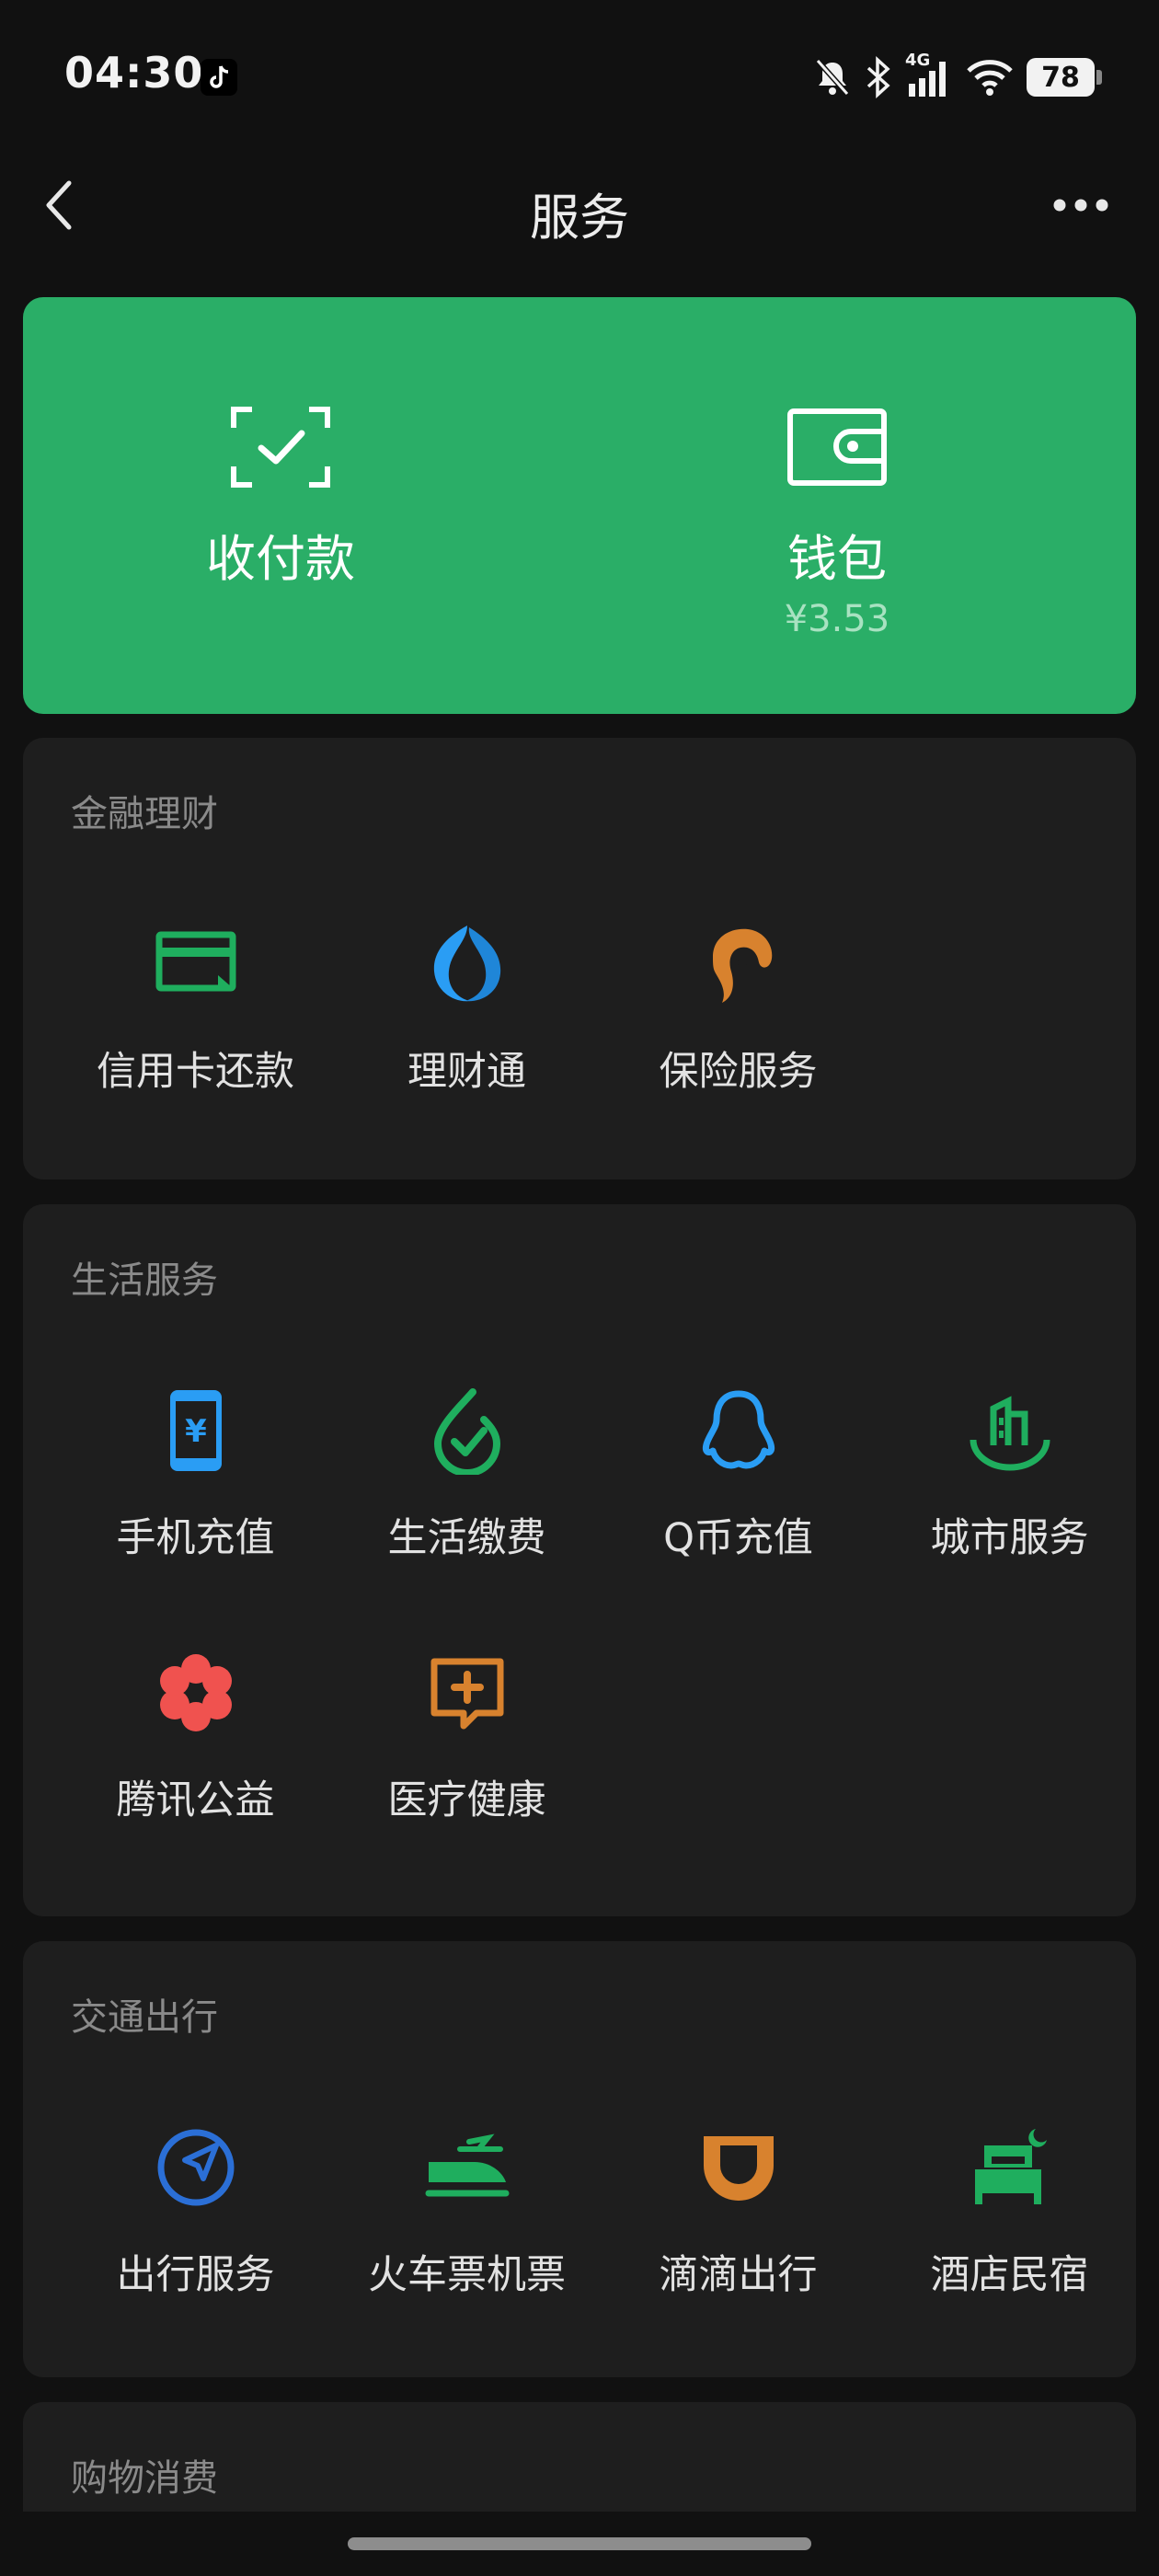 Image resolution: width=1159 pixels, height=2576 pixels. Describe the element at coordinates (742, 965) in the screenshot. I see `insurance-icon` at that location.